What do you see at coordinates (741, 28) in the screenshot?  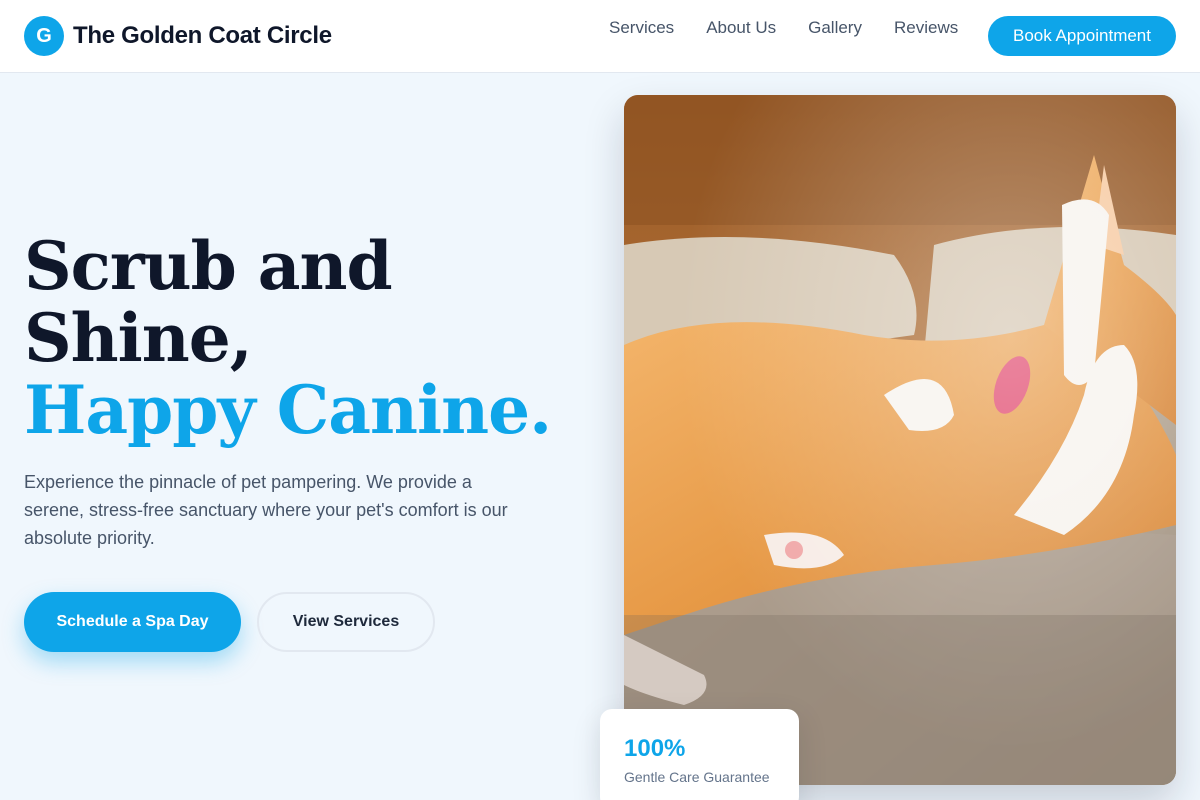 I see `nav-link-about-us: About Us` at bounding box center [741, 28].